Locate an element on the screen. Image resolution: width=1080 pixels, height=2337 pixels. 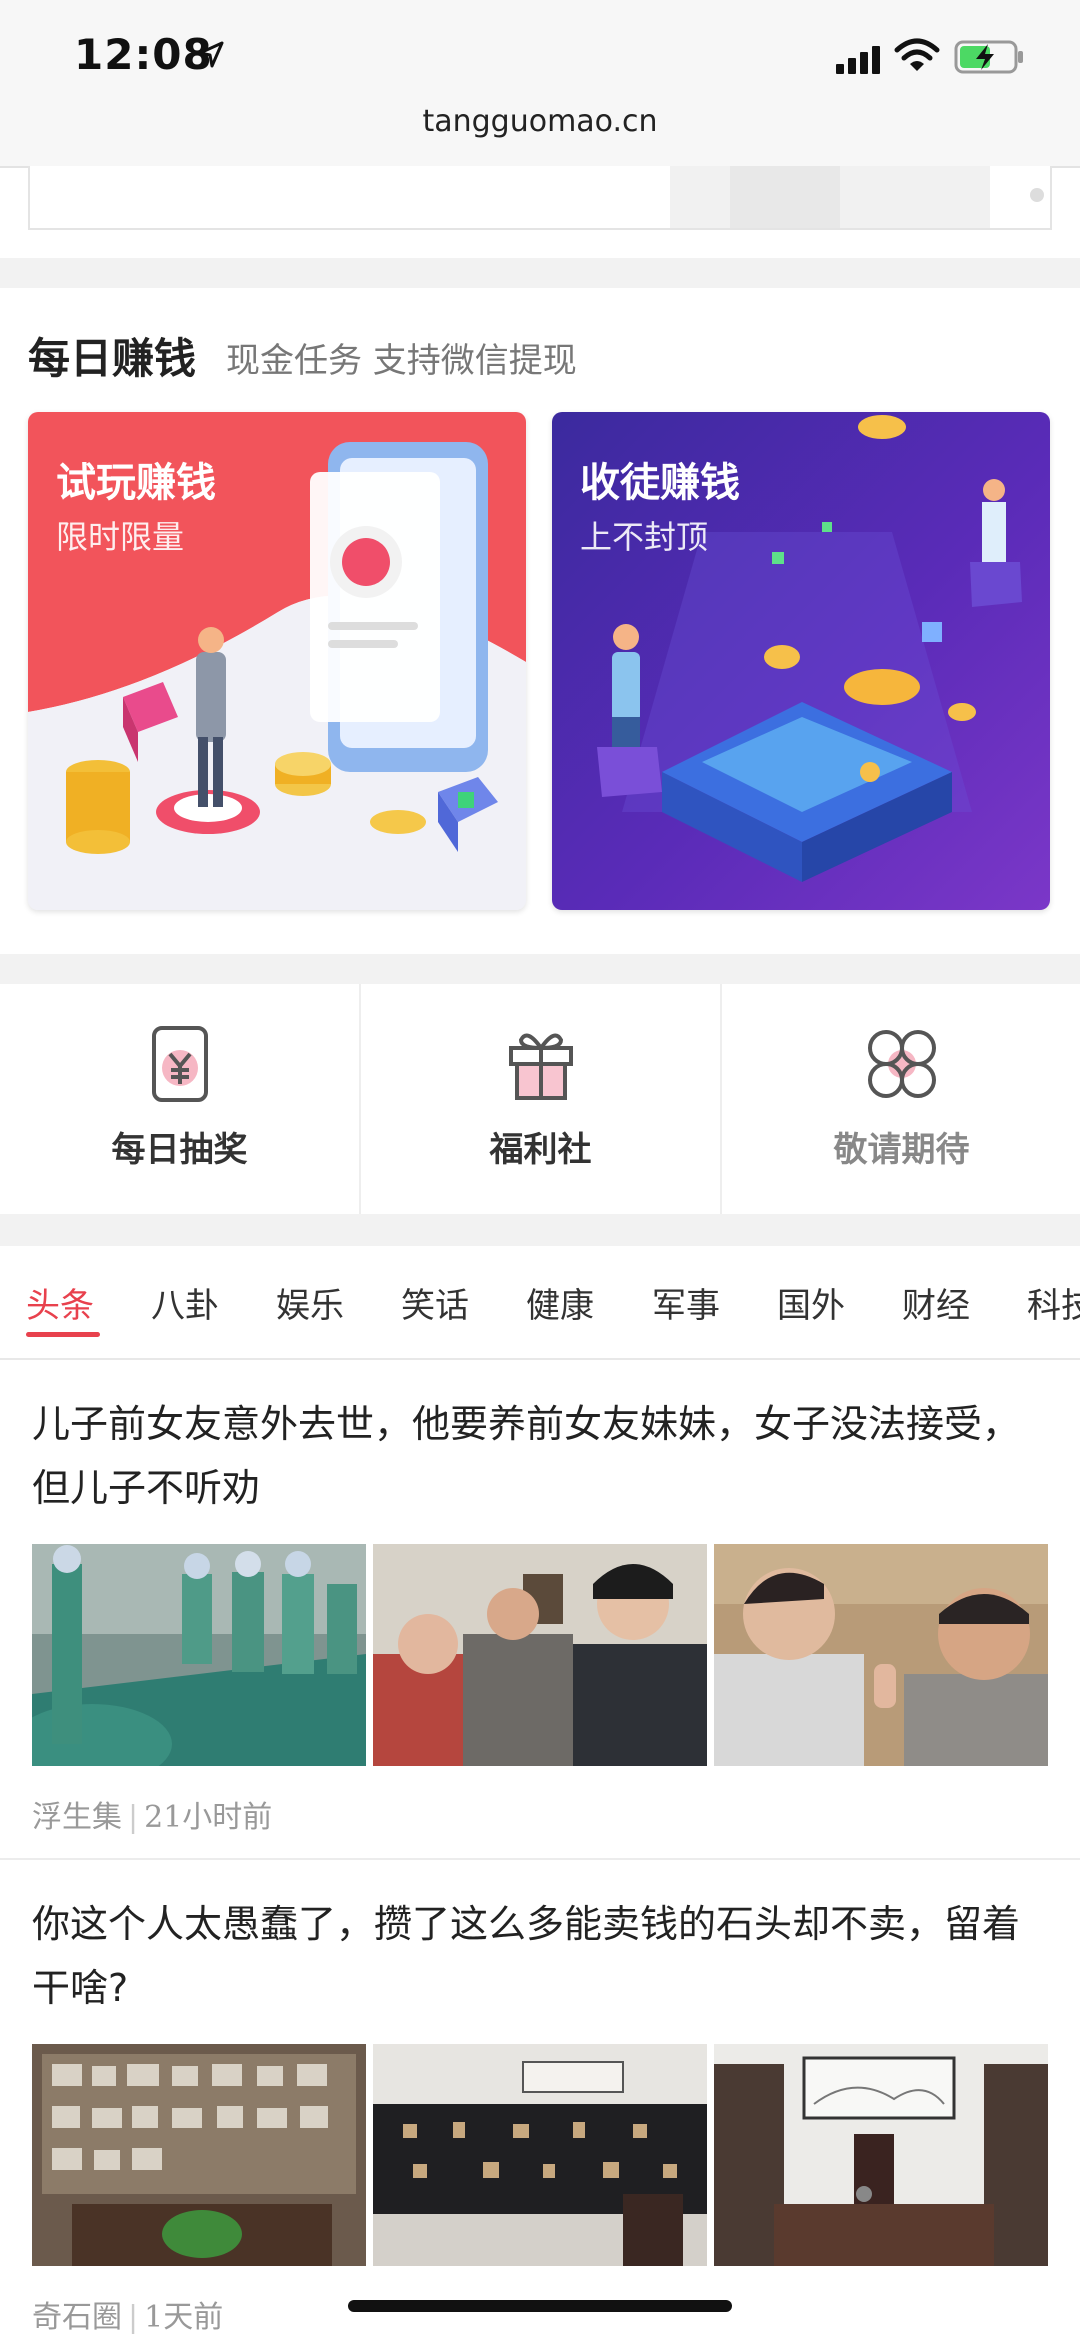
tab-gossip: 八卦 is located at coordinates (185, 1302).